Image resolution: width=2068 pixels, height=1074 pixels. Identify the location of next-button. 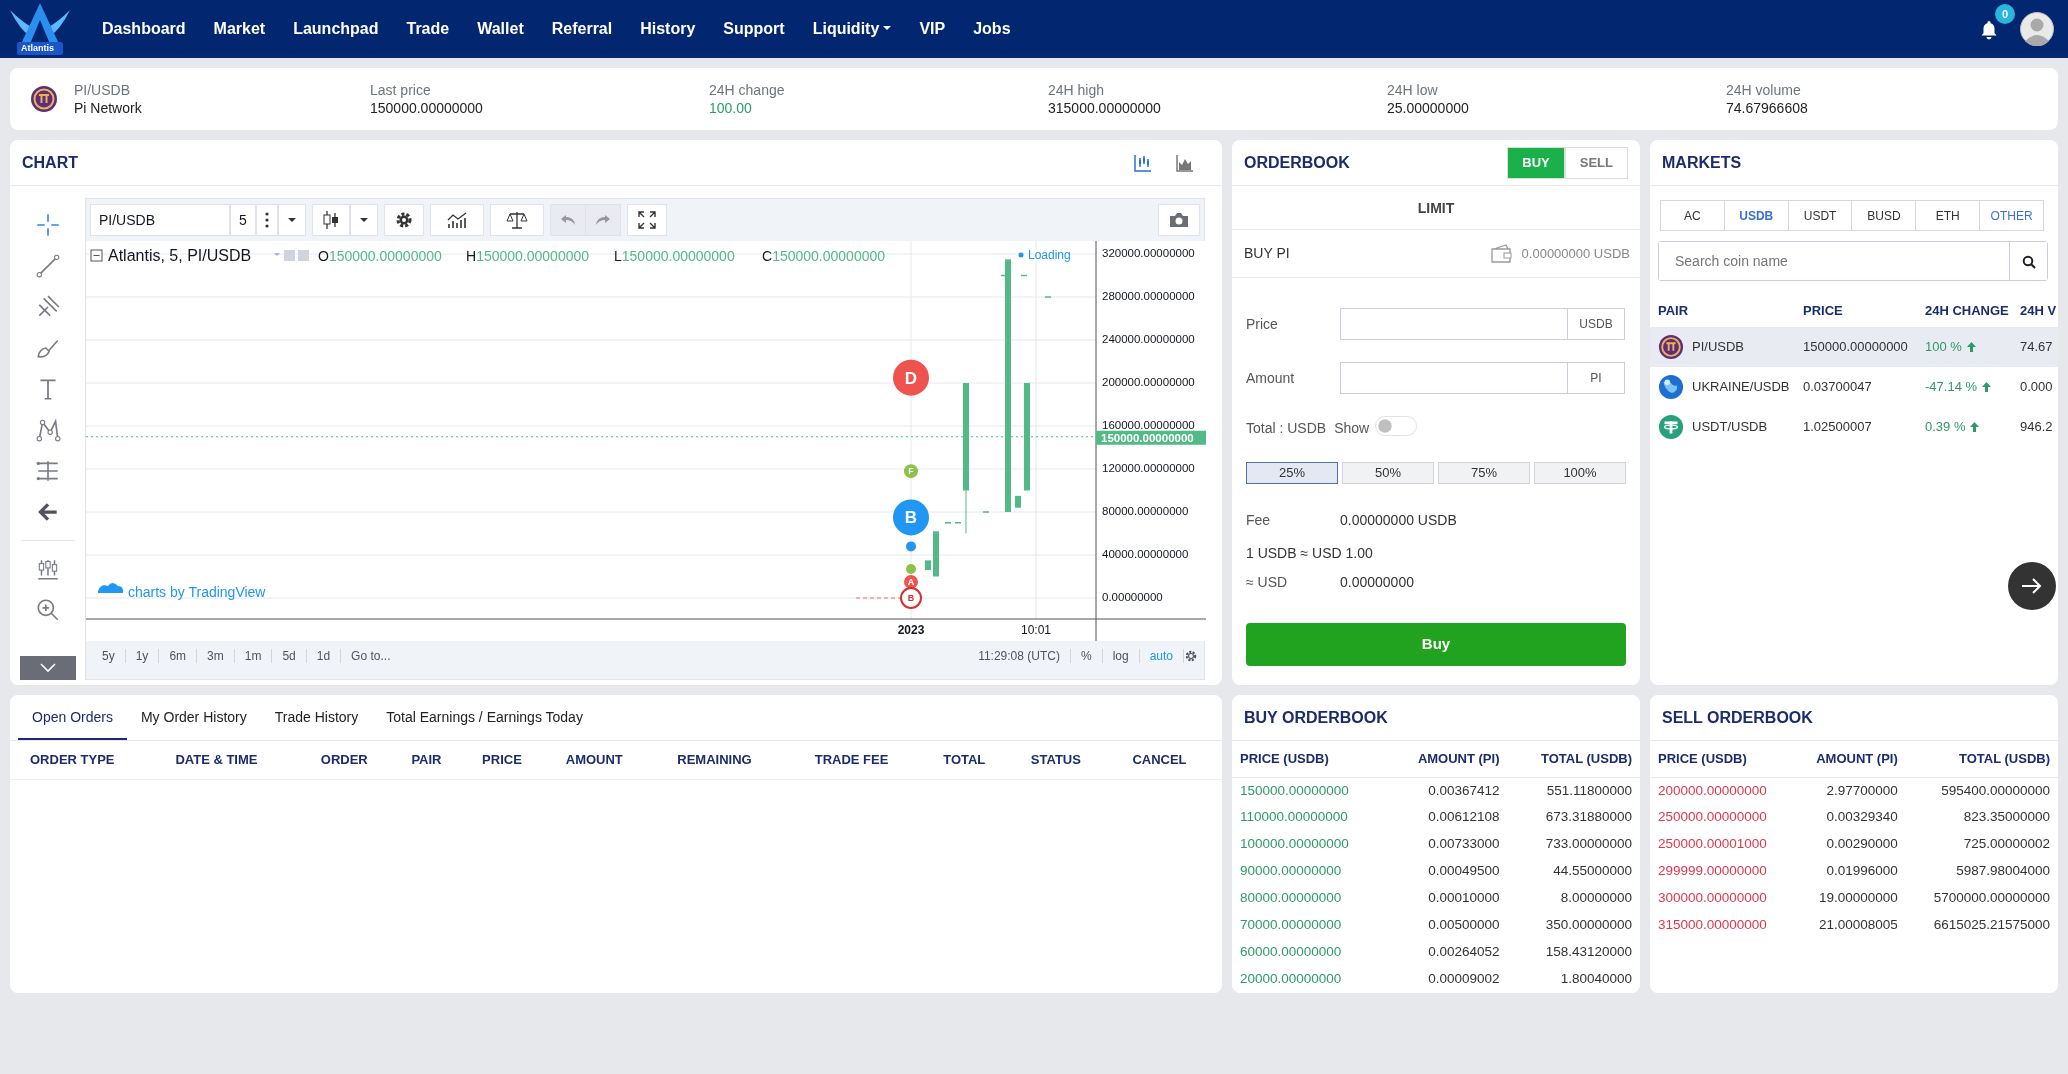
(2032, 586).